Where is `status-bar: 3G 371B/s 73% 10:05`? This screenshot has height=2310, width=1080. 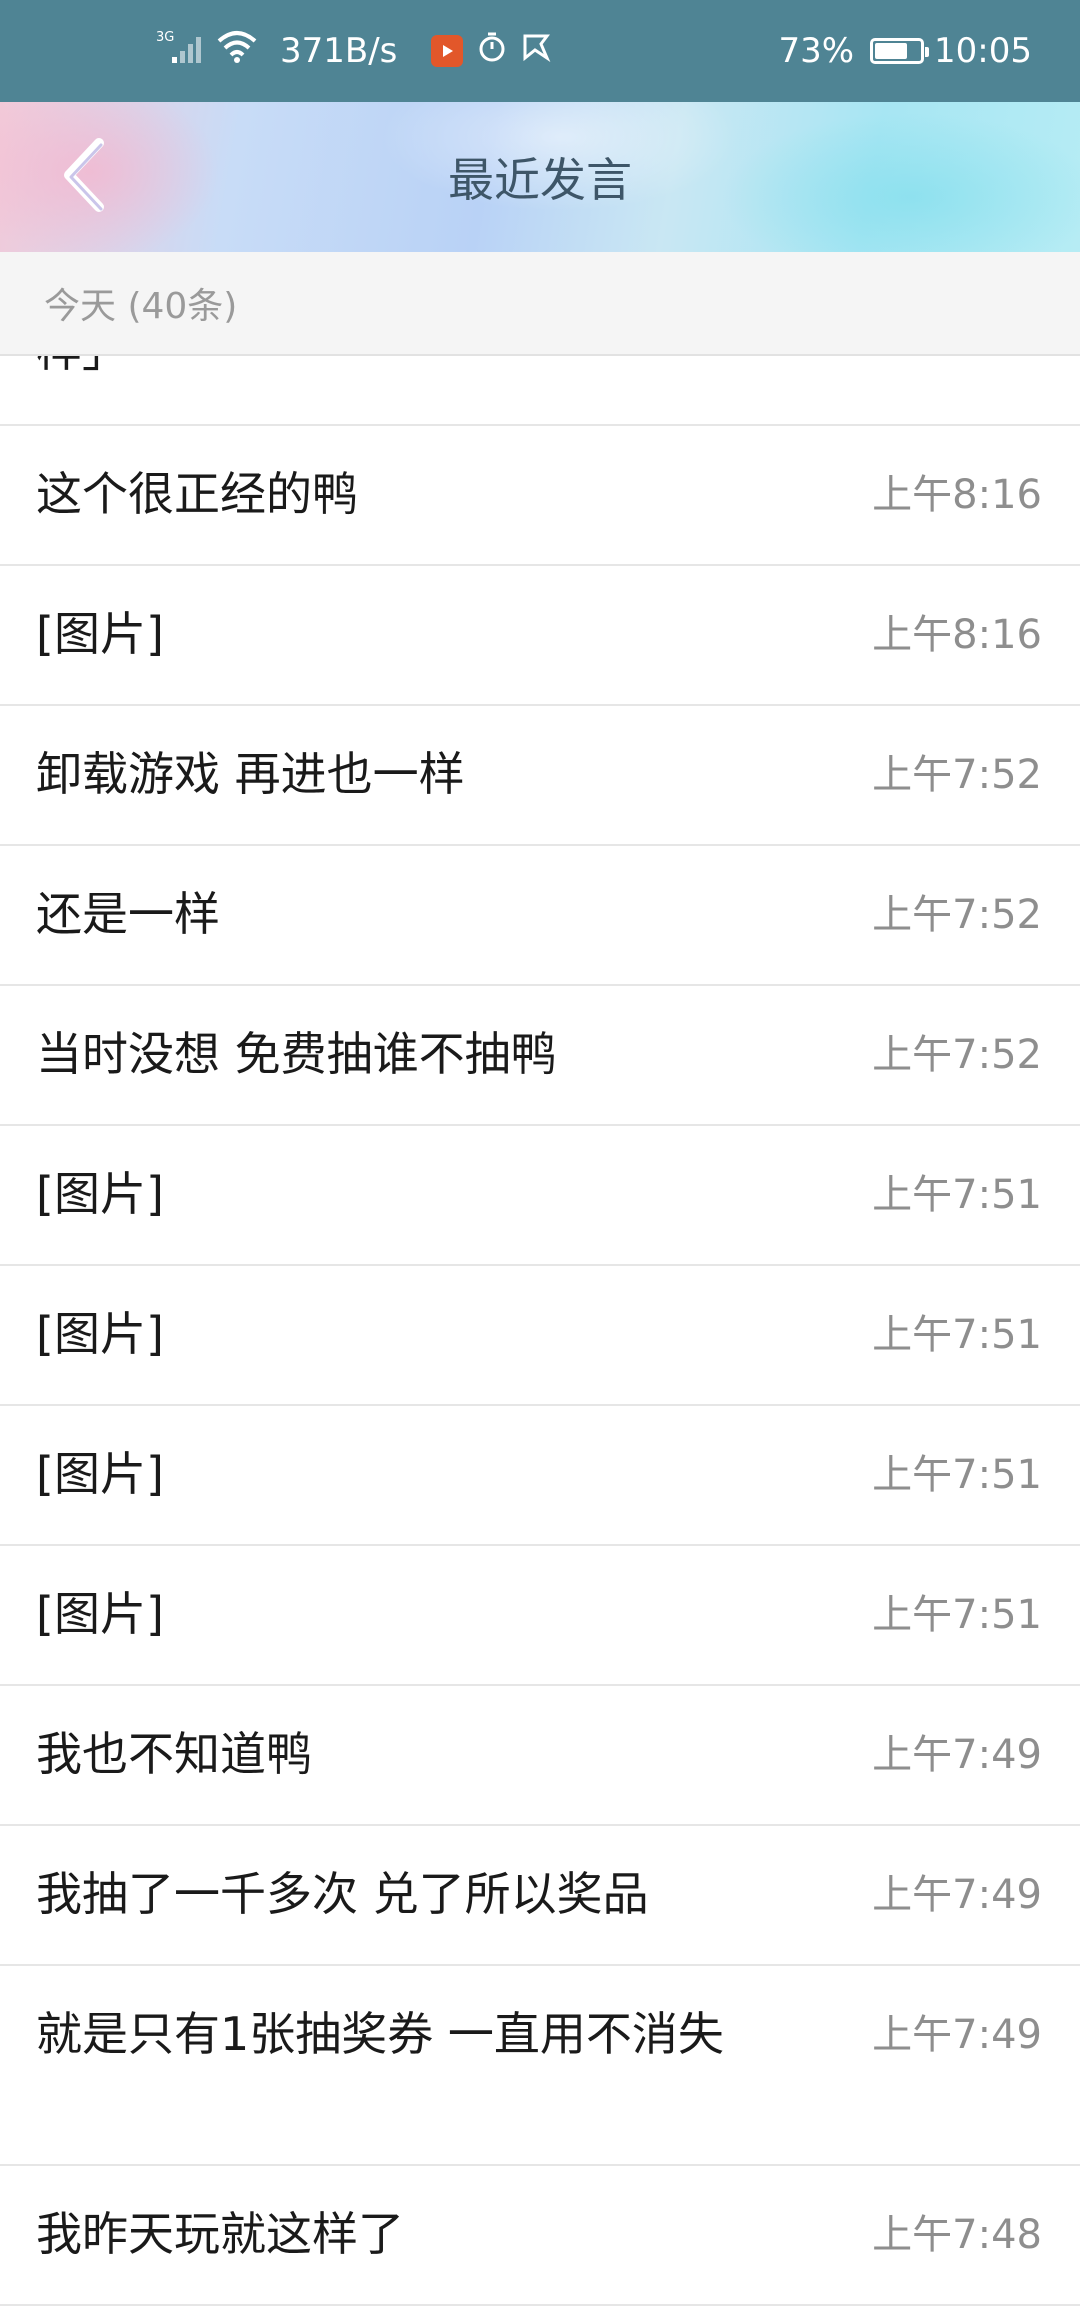 status-bar: 3G 371B/s 73% 10:05 is located at coordinates (540, 51).